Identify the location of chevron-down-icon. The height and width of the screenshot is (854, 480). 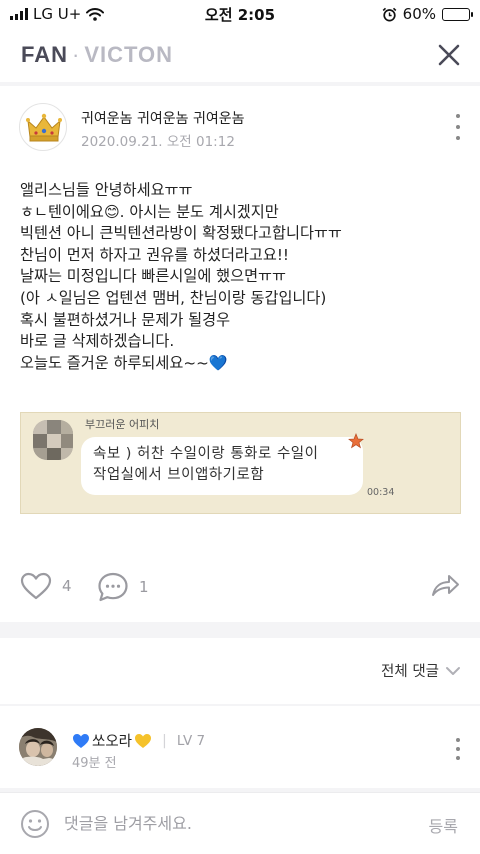
(453, 670).